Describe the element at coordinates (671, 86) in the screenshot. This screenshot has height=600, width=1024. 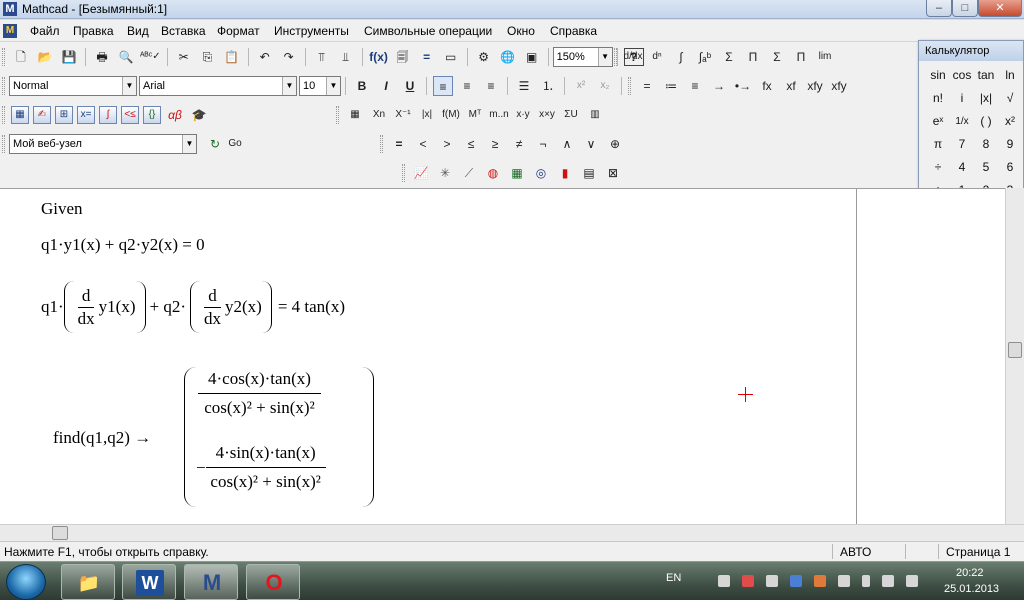
I see `symbolic-define-button: ≔` at that location.